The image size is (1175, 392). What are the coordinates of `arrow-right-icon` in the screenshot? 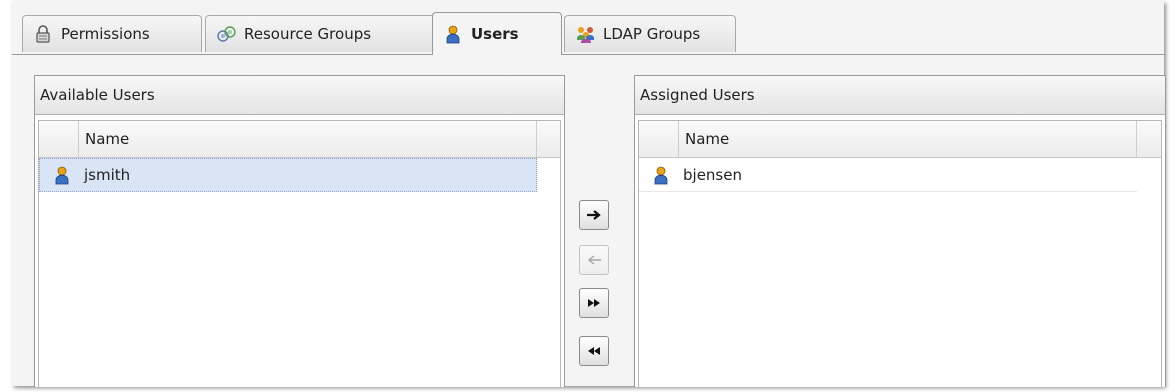 It's located at (594, 215).